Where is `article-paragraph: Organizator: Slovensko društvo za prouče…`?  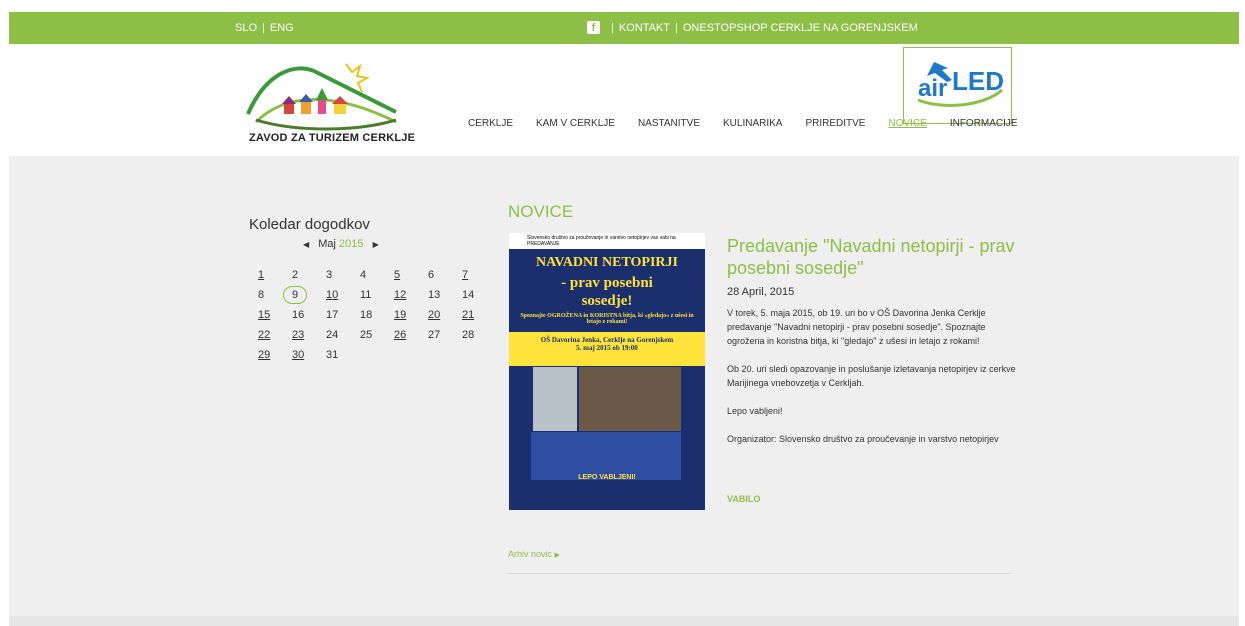
article-paragraph: Organizator: Slovensko društvo za prouče… is located at coordinates (863, 439).